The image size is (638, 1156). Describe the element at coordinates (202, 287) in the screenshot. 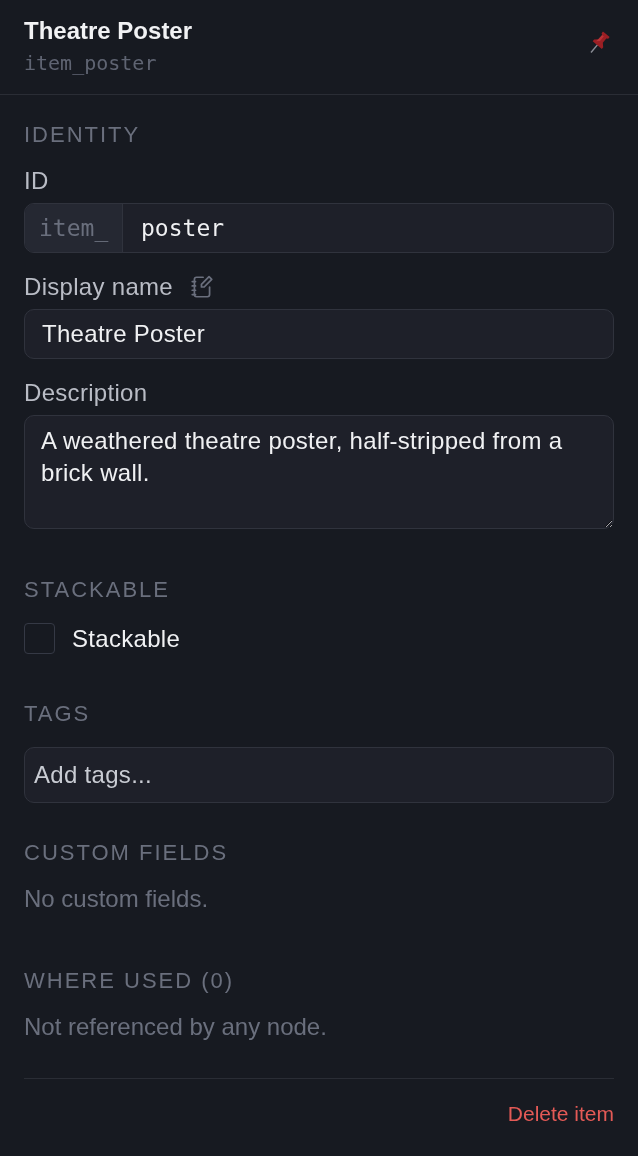

I see `notebook-pen-icon` at that location.